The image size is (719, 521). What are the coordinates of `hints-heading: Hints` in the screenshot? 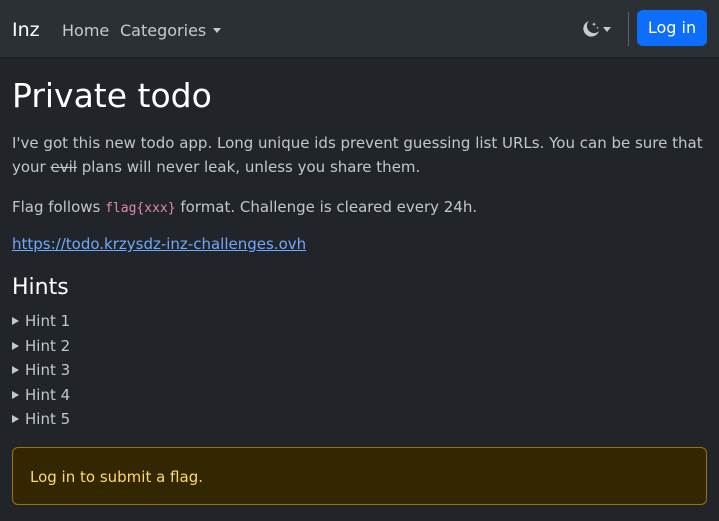 It's located at (40, 287).